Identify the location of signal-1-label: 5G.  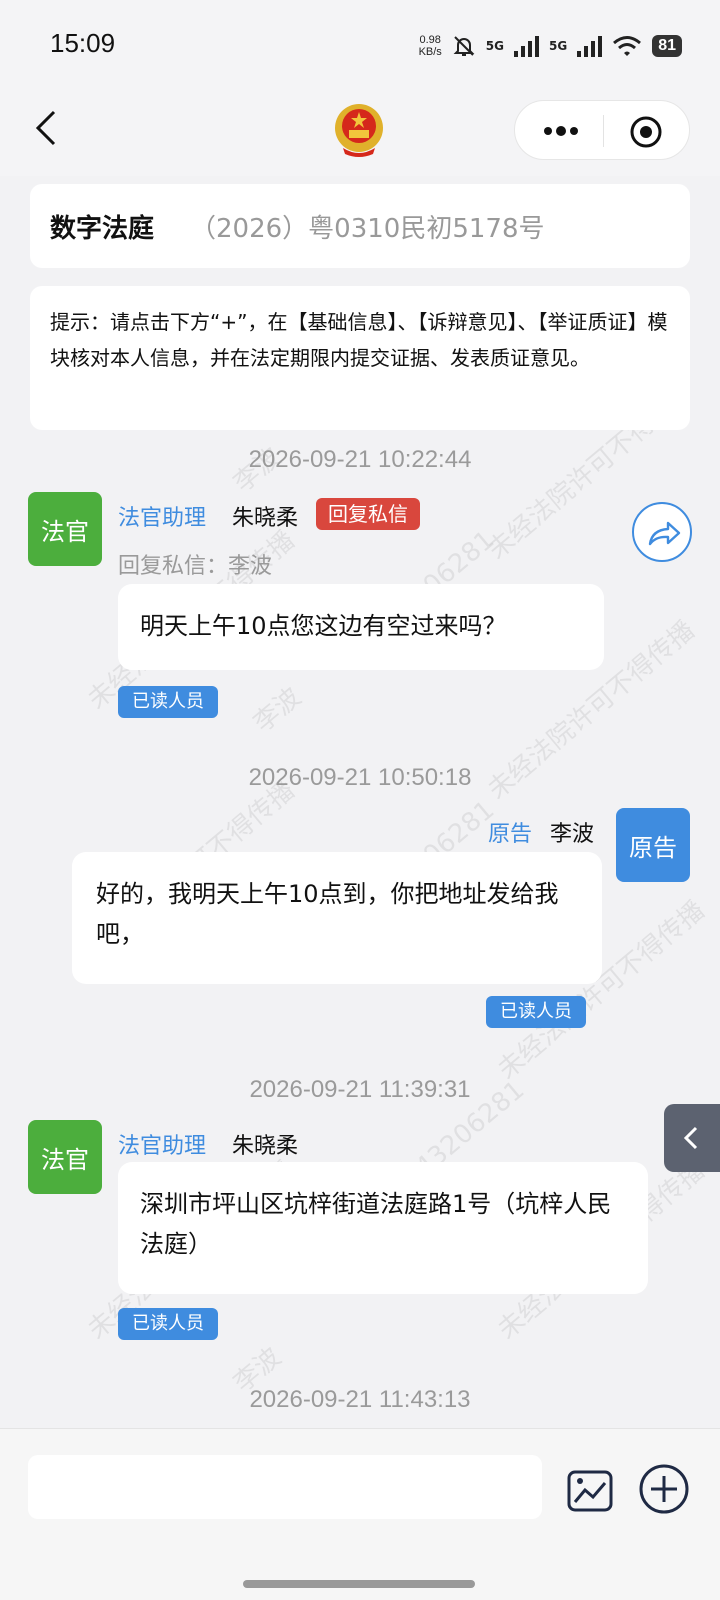
(494, 46).